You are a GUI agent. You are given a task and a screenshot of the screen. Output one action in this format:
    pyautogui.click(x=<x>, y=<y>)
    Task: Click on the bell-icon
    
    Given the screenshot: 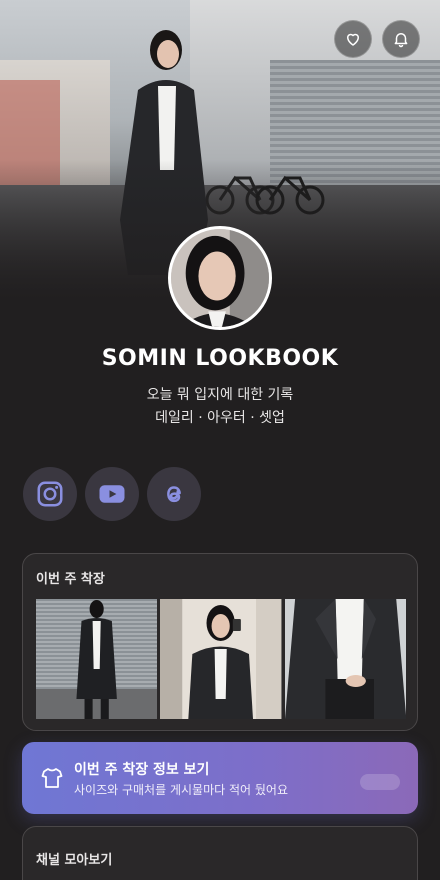 What is the action you would take?
    pyautogui.click(x=401, y=40)
    